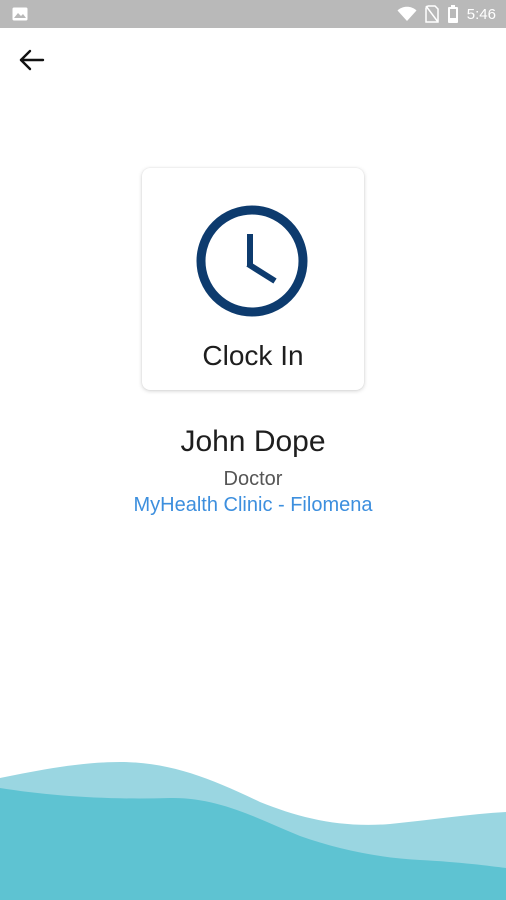  I want to click on profile-clinic: MyHealth Clinic - Filomena, so click(253, 505).